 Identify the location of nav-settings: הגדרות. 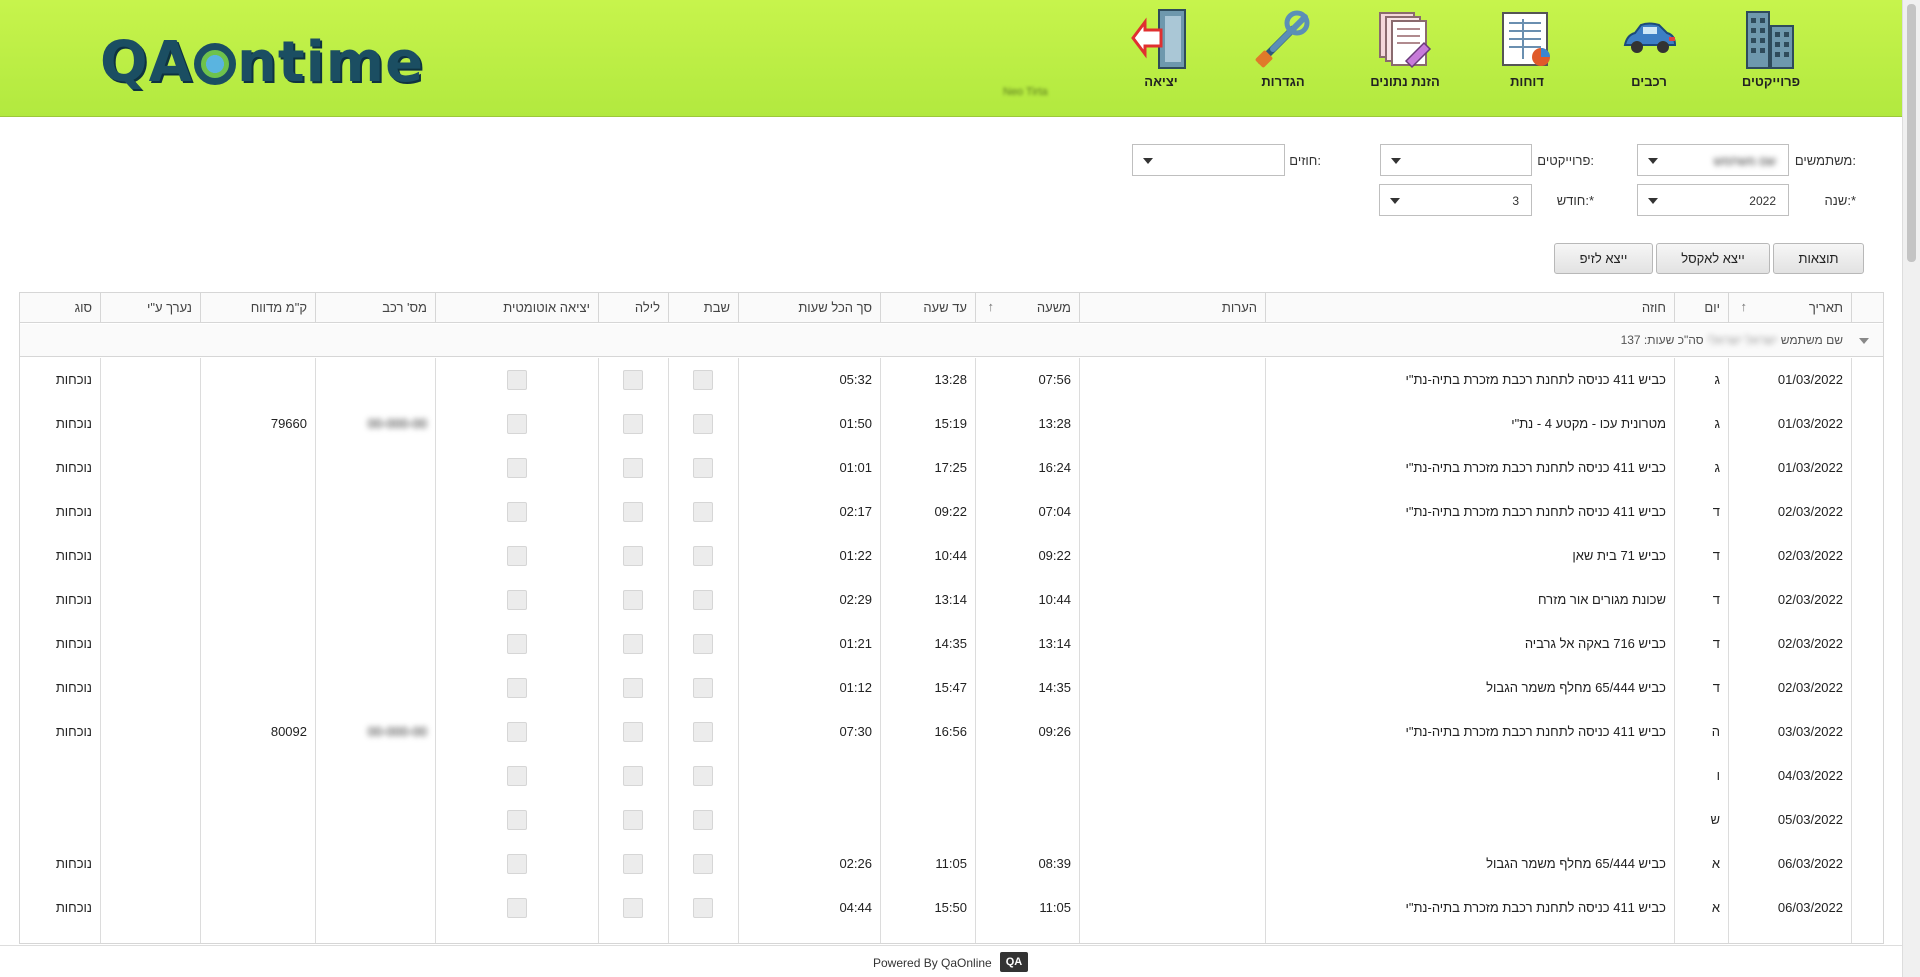
(1283, 48).